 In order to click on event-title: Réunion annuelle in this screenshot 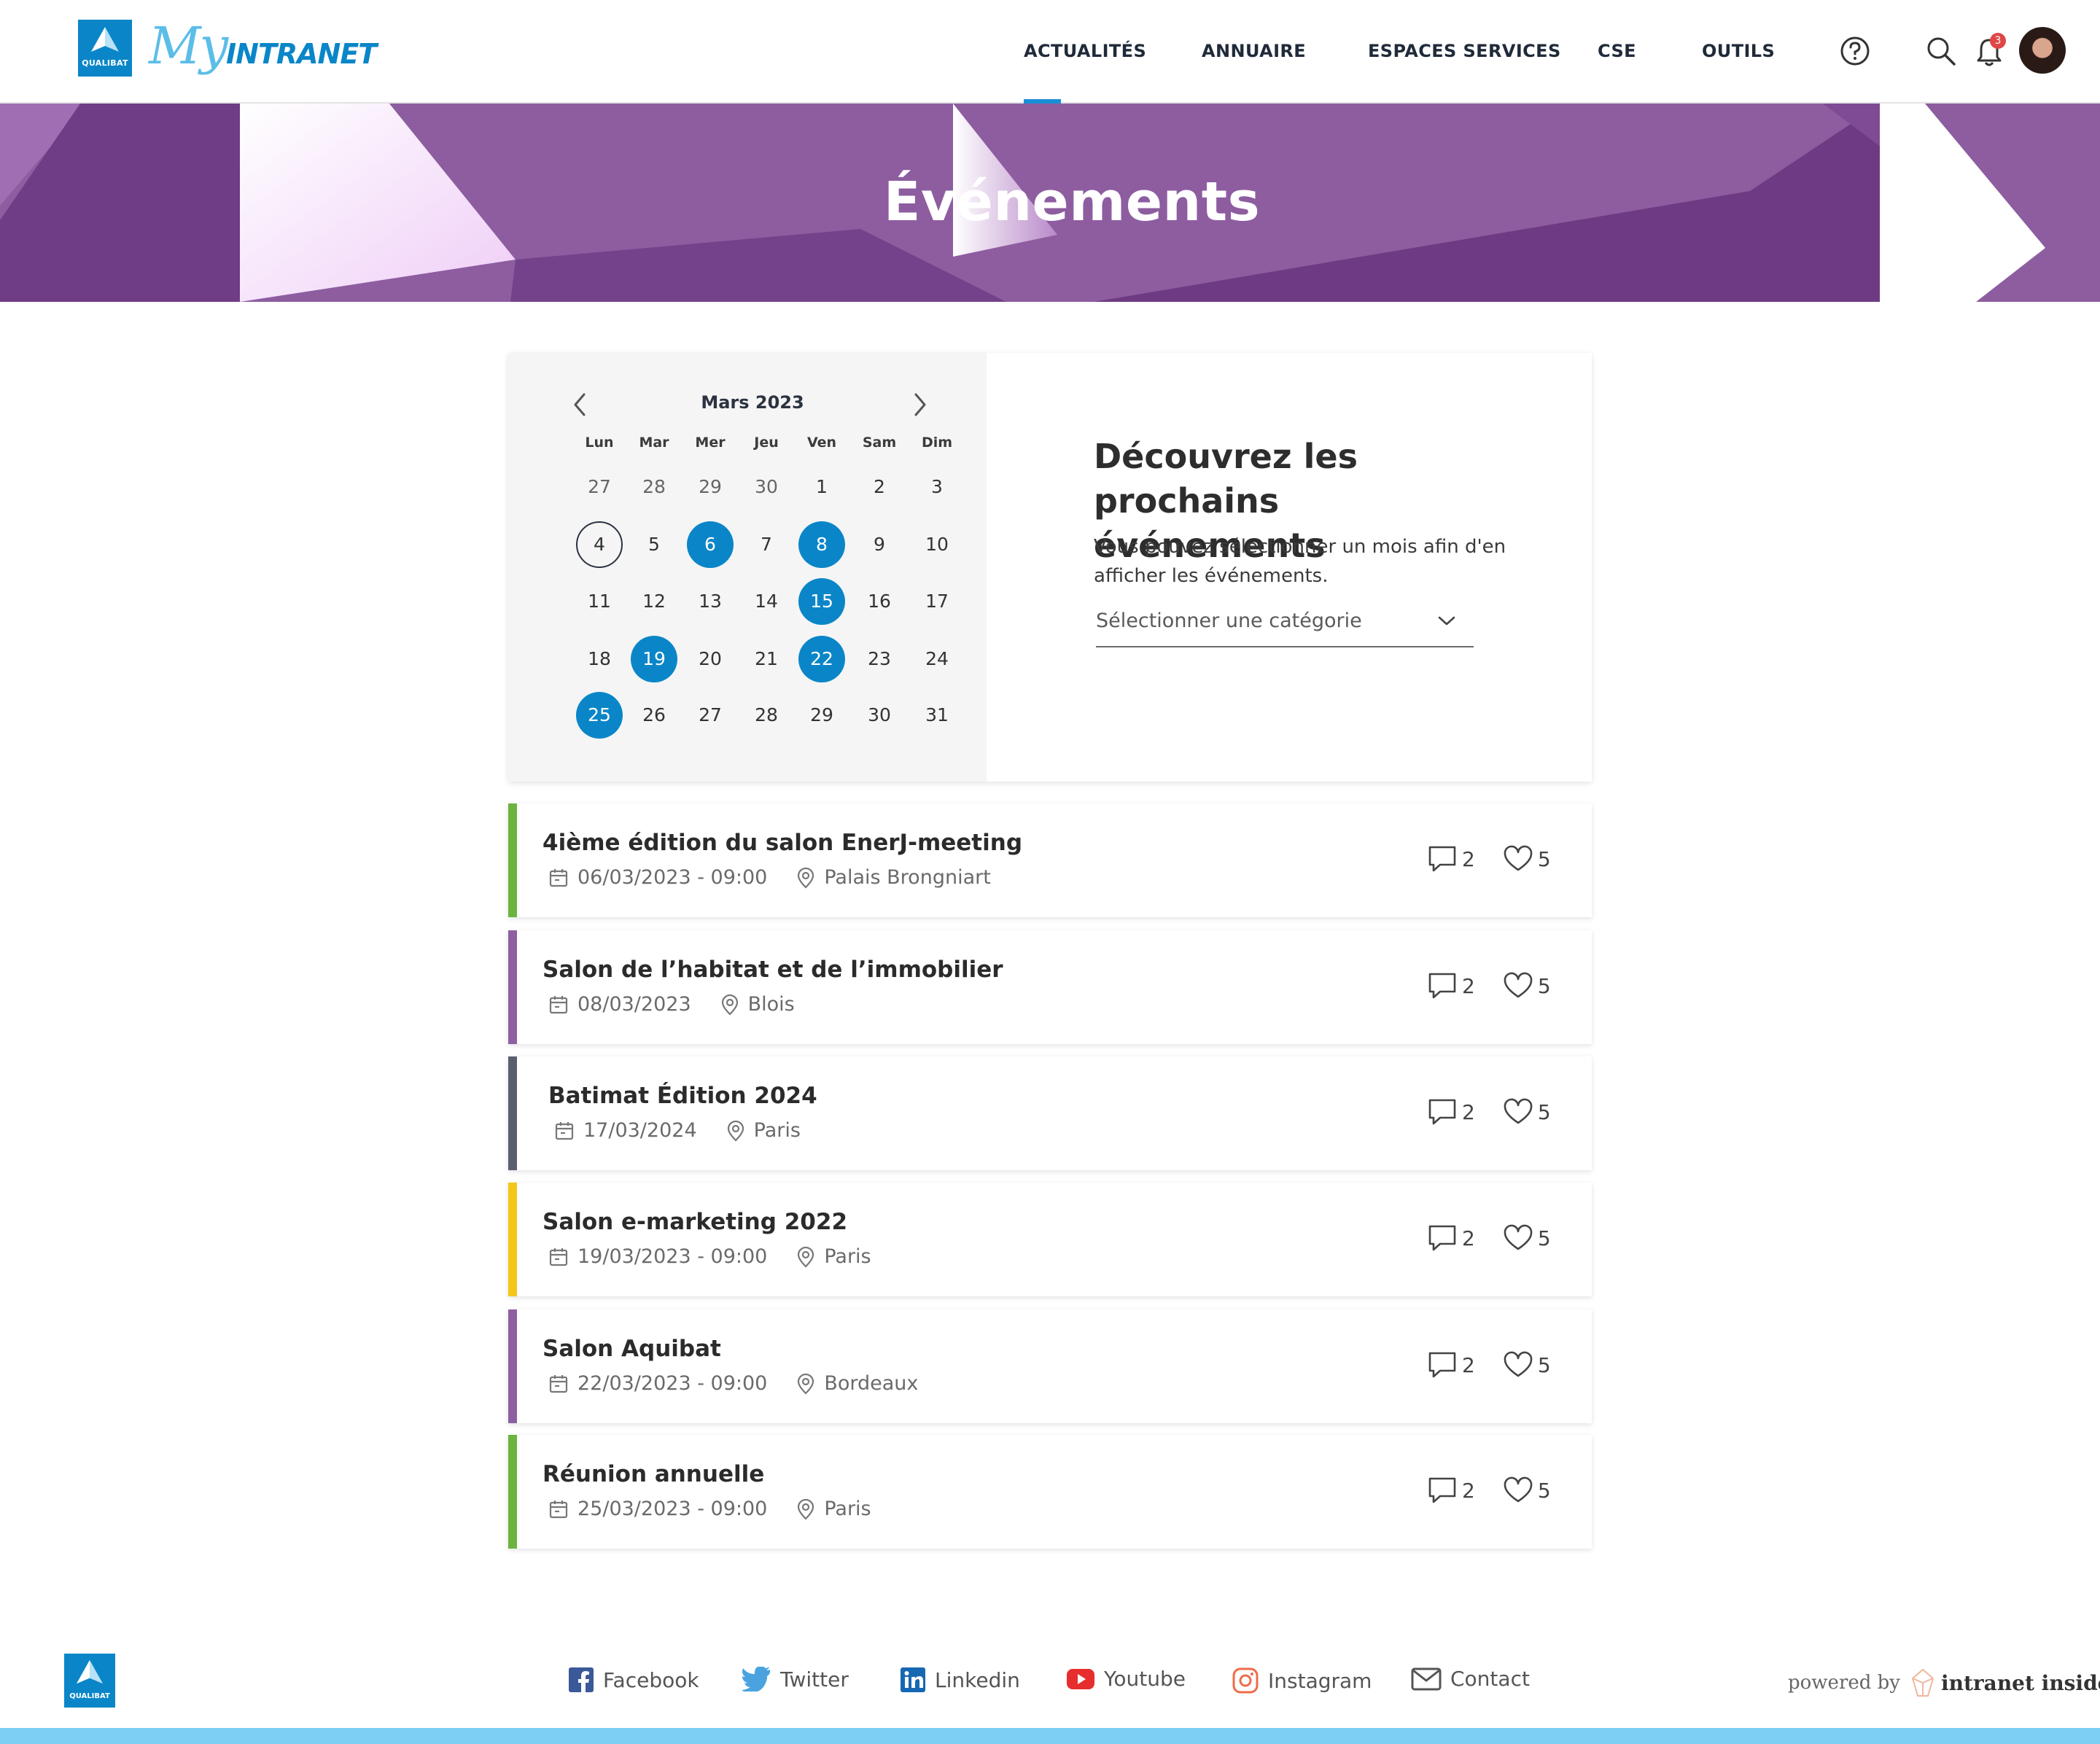, I will do `click(653, 1474)`.